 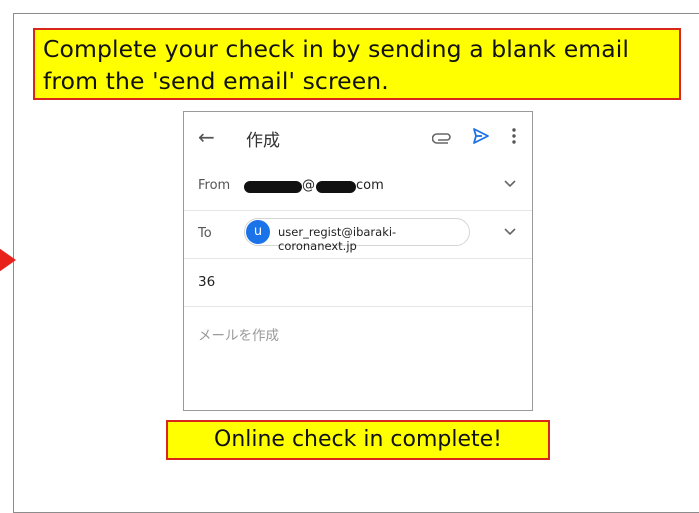 What do you see at coordinates (441, 138) in the screenshot?
I see `attach-icon` at bounding box center [441, 138].